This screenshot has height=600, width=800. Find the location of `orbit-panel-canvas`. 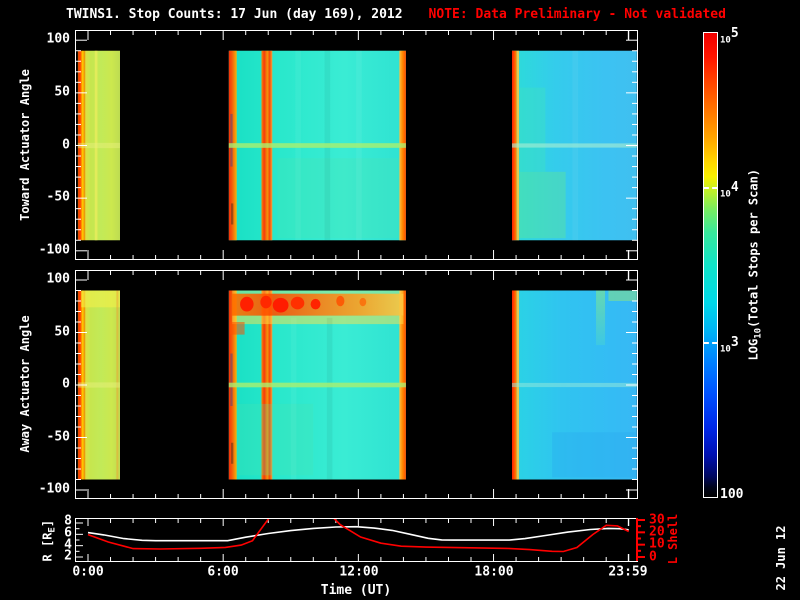

orbit-panel-canvas is located at coordinates (353, 540).